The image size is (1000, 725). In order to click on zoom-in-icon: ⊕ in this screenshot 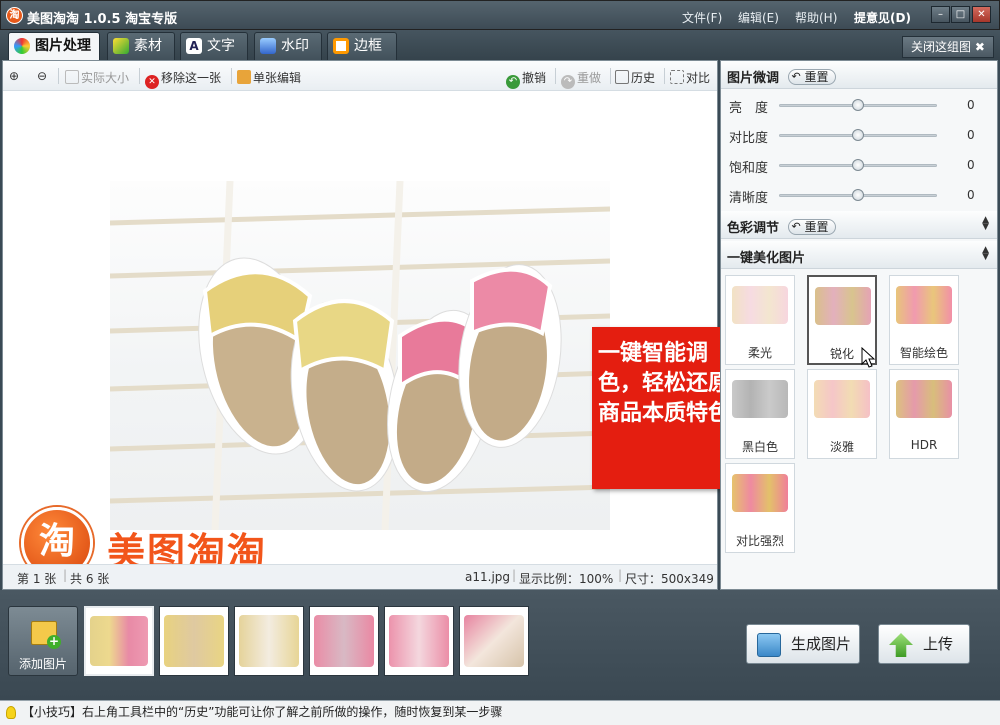, I will do `click(14, 76)`.